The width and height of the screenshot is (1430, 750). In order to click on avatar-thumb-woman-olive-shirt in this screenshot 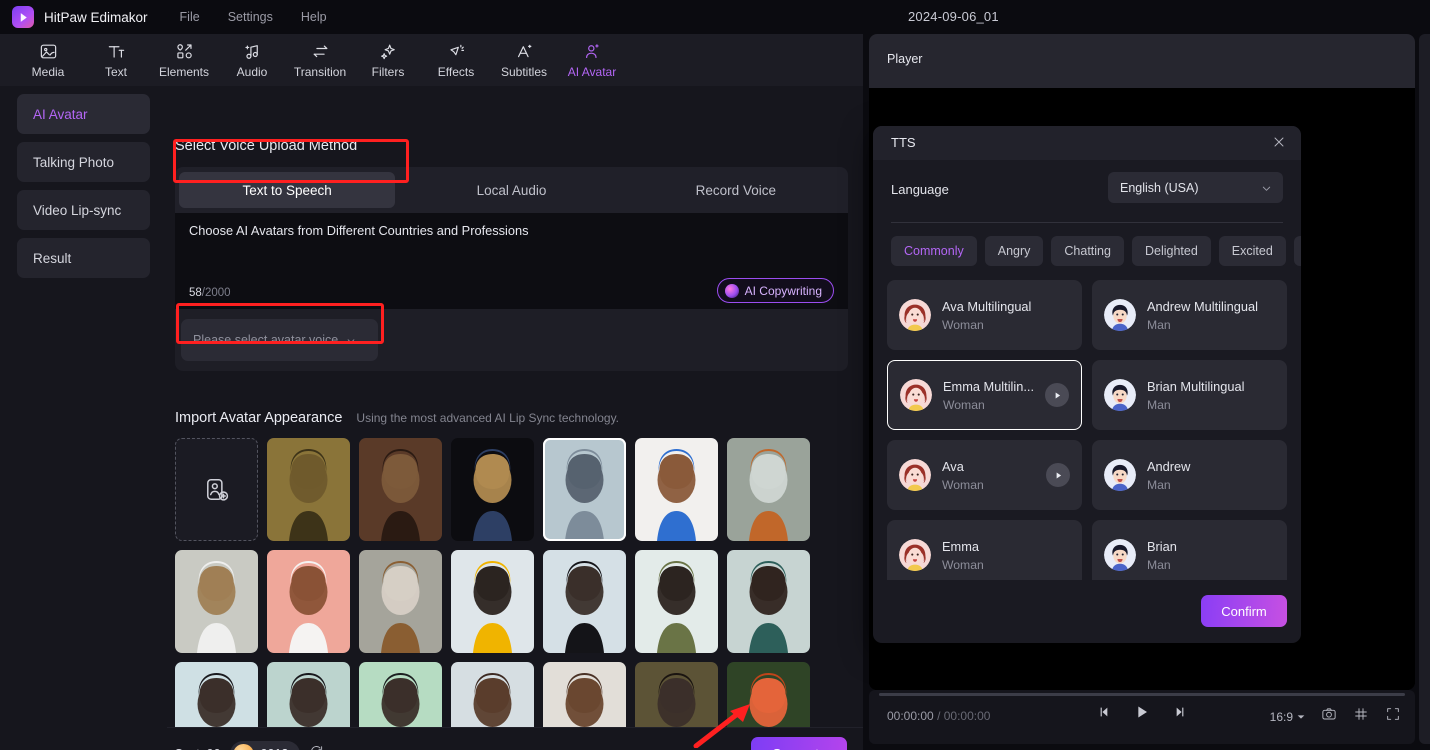, I will do `click(676, 601)`.